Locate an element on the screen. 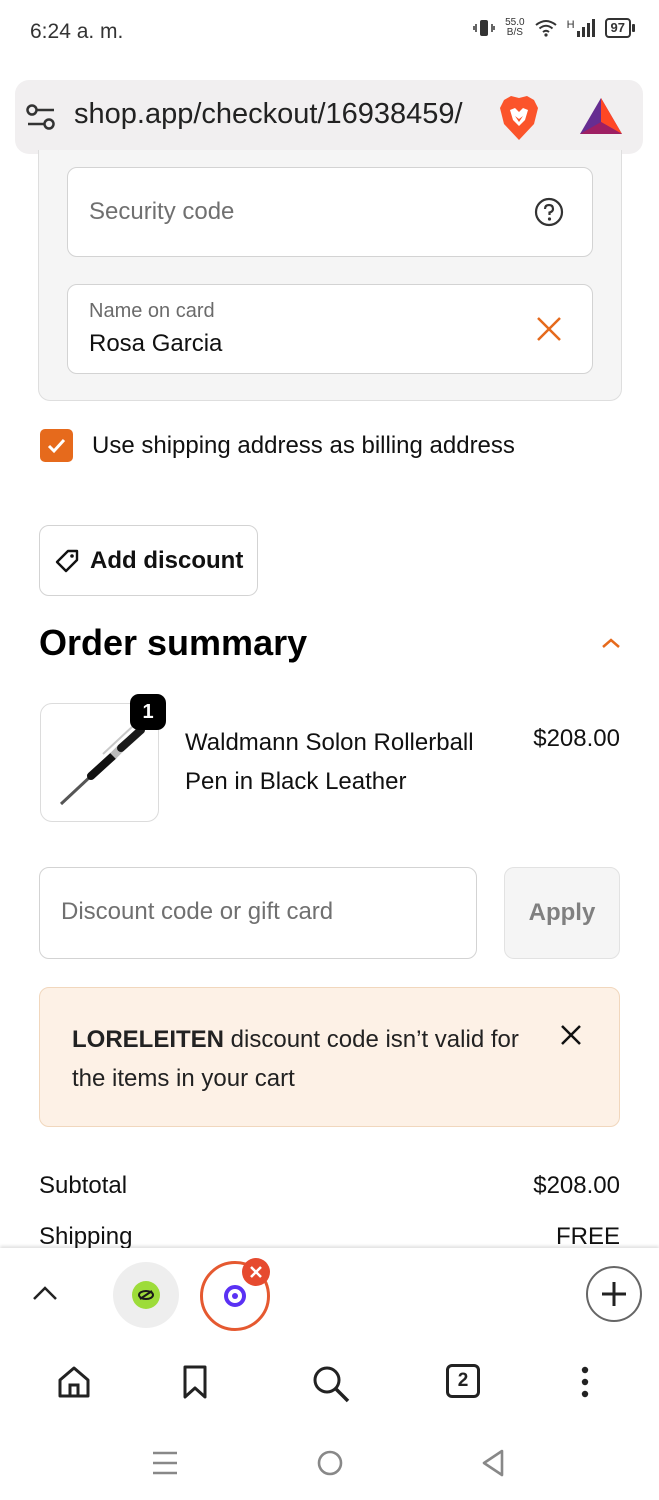 This screenshot has height=1500, width=659. home-nav-icon is located at coordinates (330, 1463).